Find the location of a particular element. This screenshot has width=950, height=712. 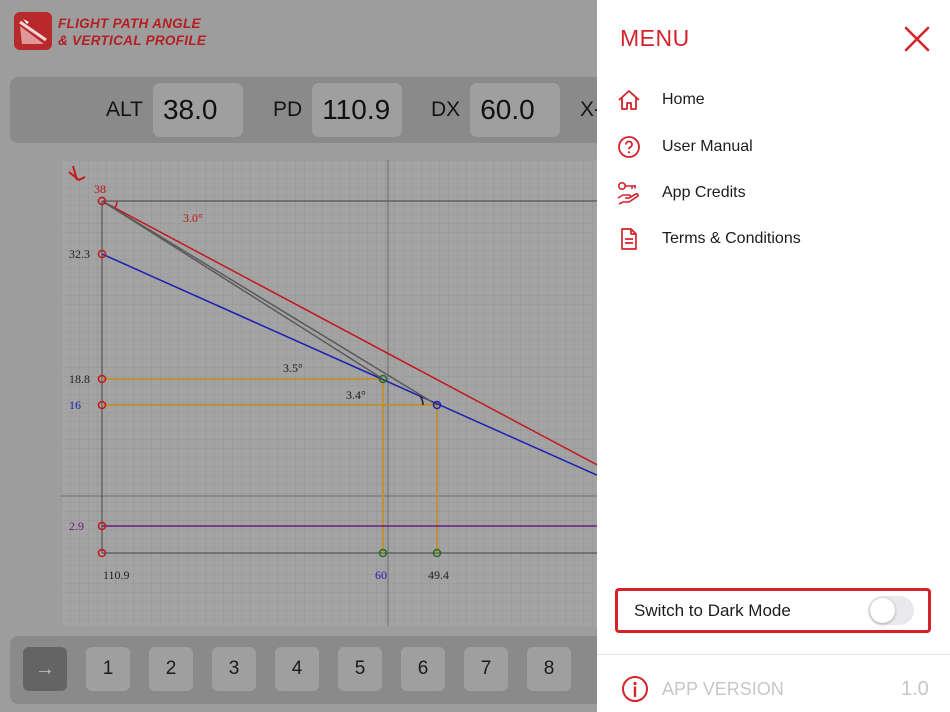

dark-mode-toggle is located at coordinates (891, 610).